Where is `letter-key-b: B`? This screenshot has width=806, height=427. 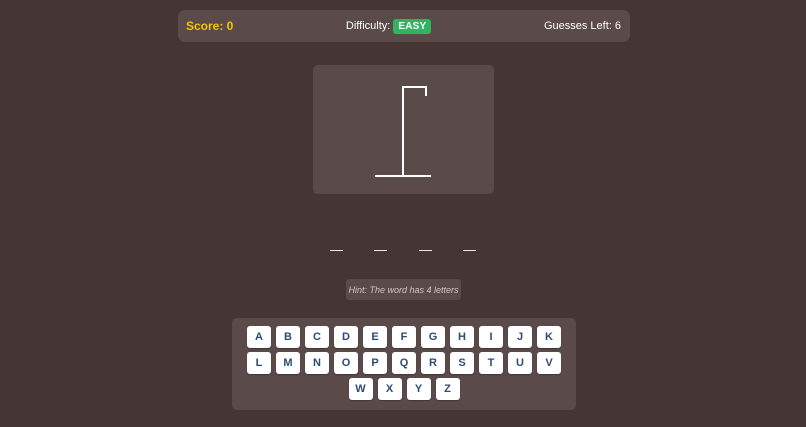 letter-key-b: B is located at coordinates (288, 337).